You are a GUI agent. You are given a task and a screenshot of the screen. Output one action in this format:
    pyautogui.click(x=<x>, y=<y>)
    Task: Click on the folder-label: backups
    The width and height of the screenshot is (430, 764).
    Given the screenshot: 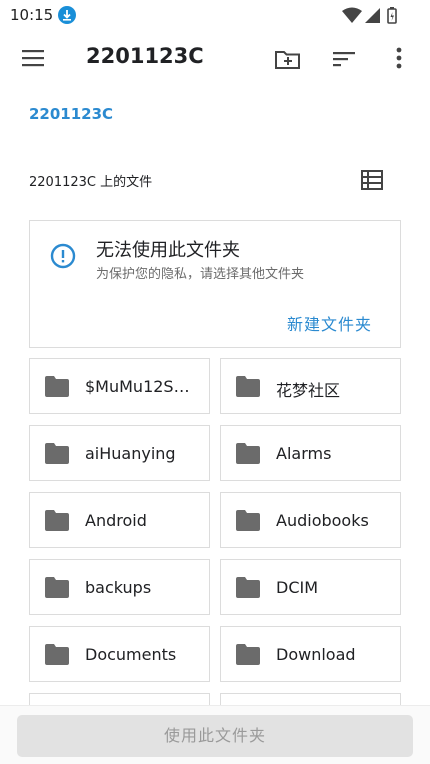 What is the action you would take?
    pyautogui.click(x=118, y=587)
    